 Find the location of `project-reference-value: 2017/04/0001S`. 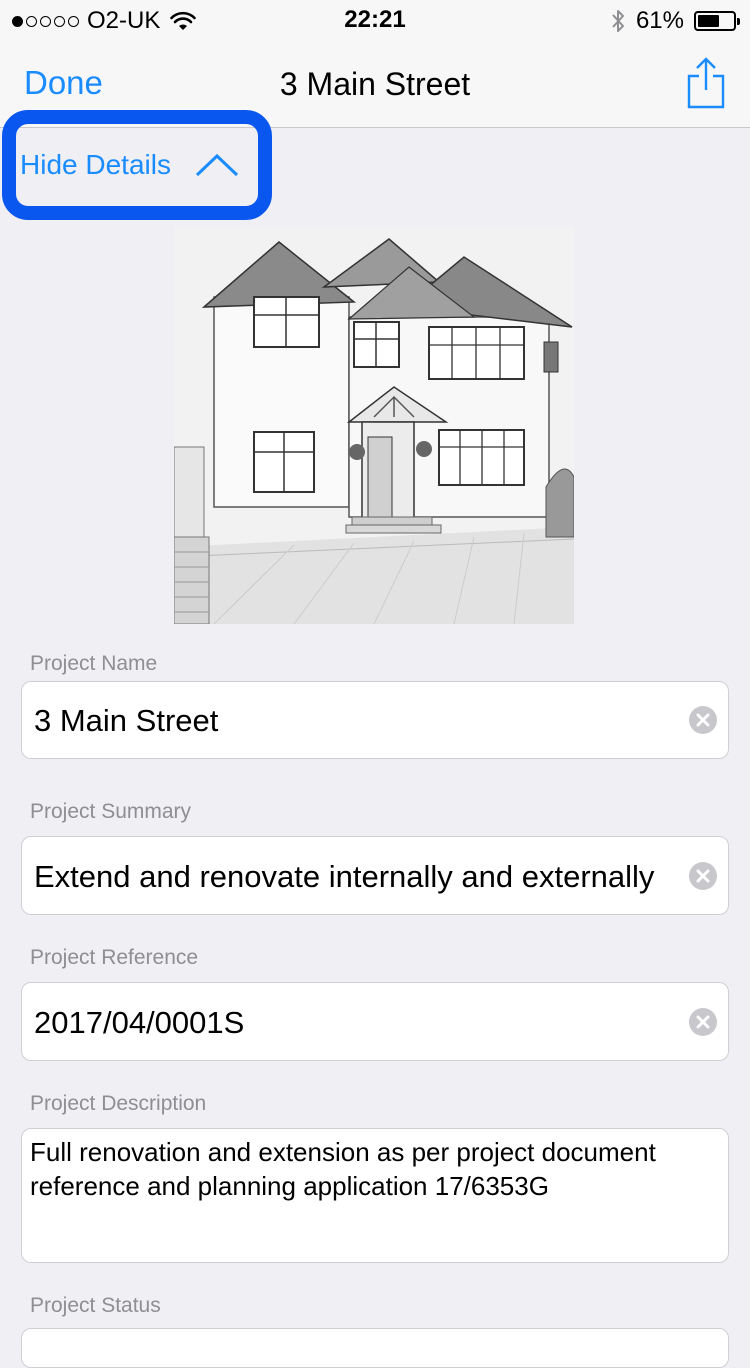

project-reference-value: 2017/04/0001S is located at coordinates (351, 1021).